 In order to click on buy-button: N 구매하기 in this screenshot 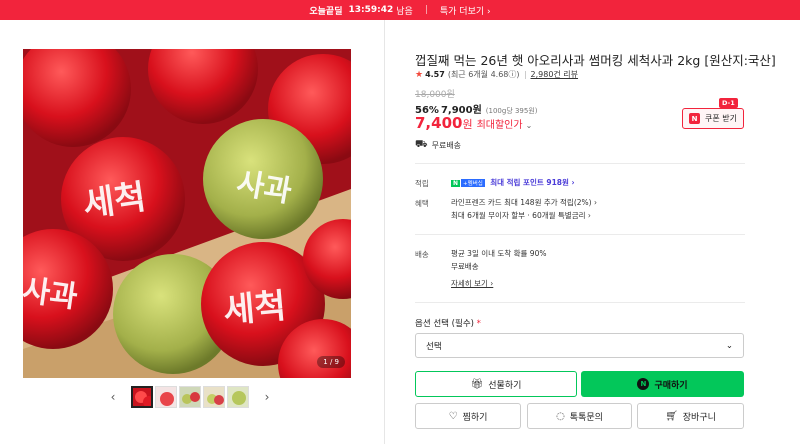, I will do `click(662, 384)`.